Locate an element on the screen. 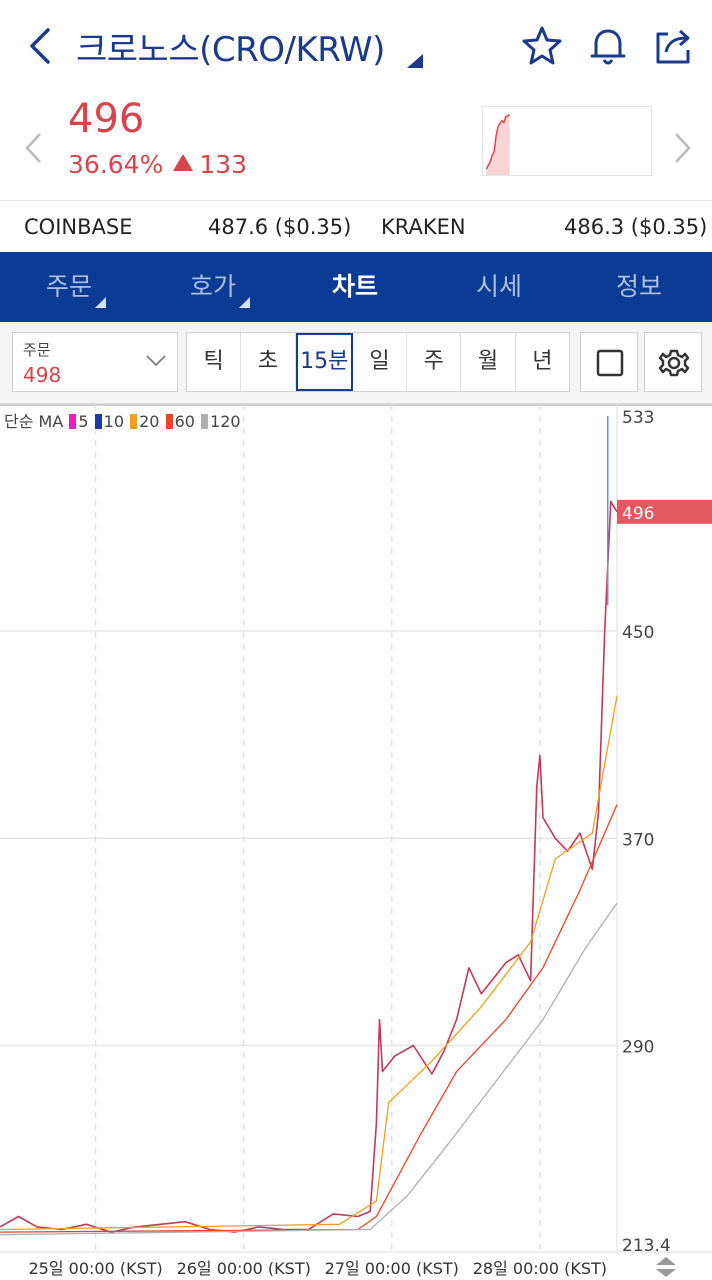 This screenshot has height=1280, width=712. tab-chart: 차트 is located at coordinates (355, 287).